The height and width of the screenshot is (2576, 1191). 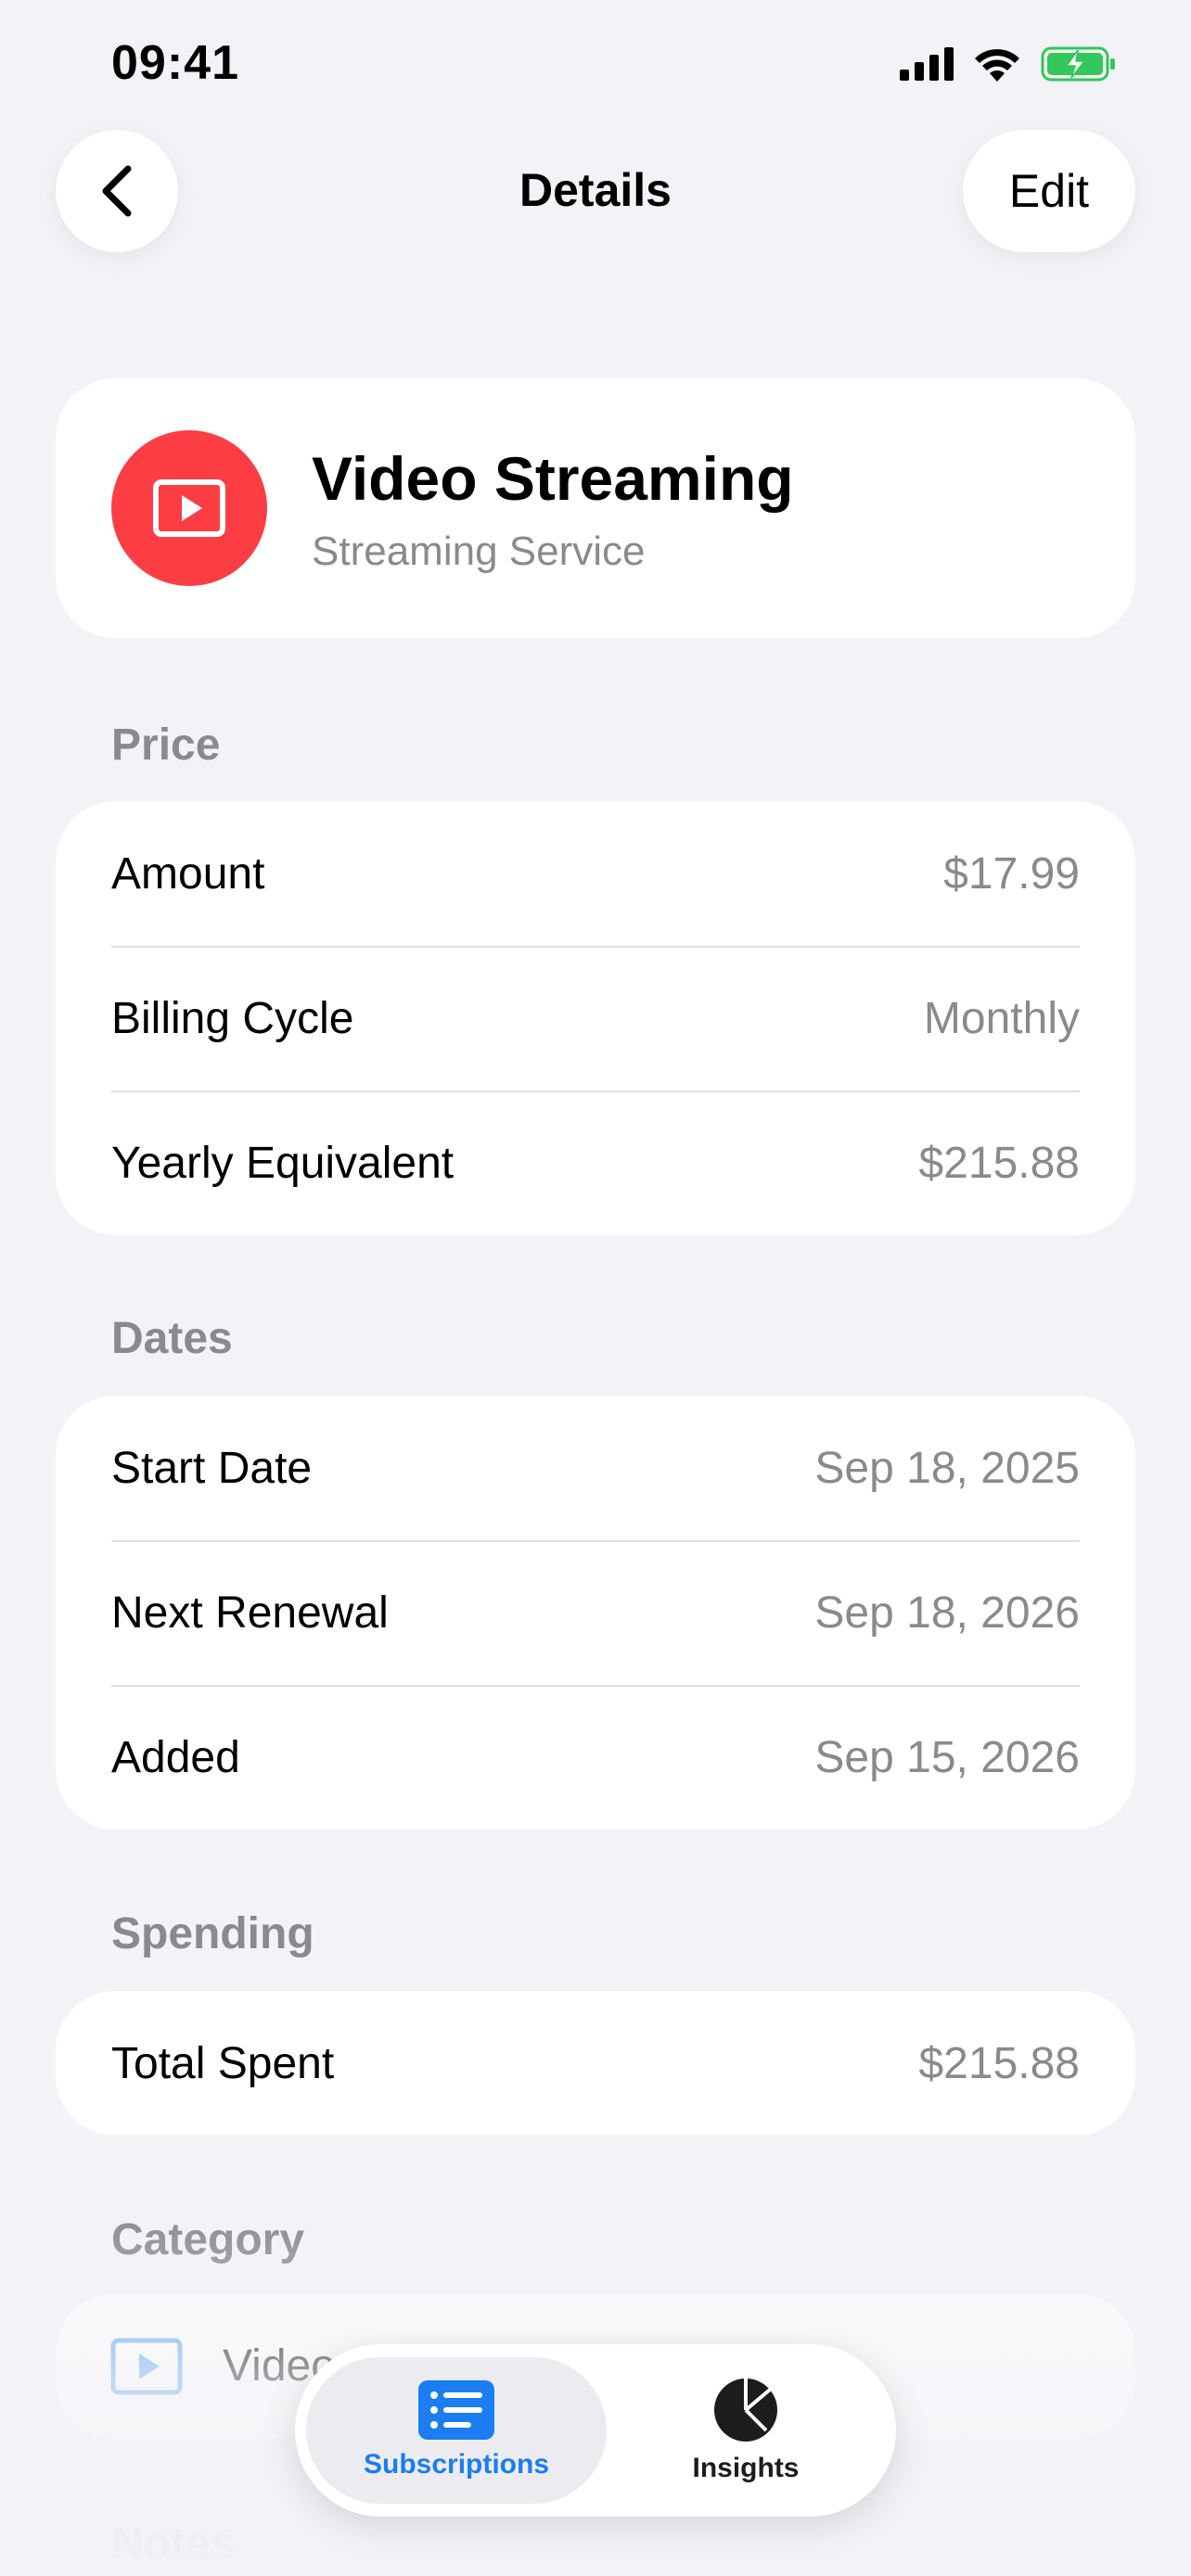 I want to click on video-category-icon, so click(x=146, y=2366).